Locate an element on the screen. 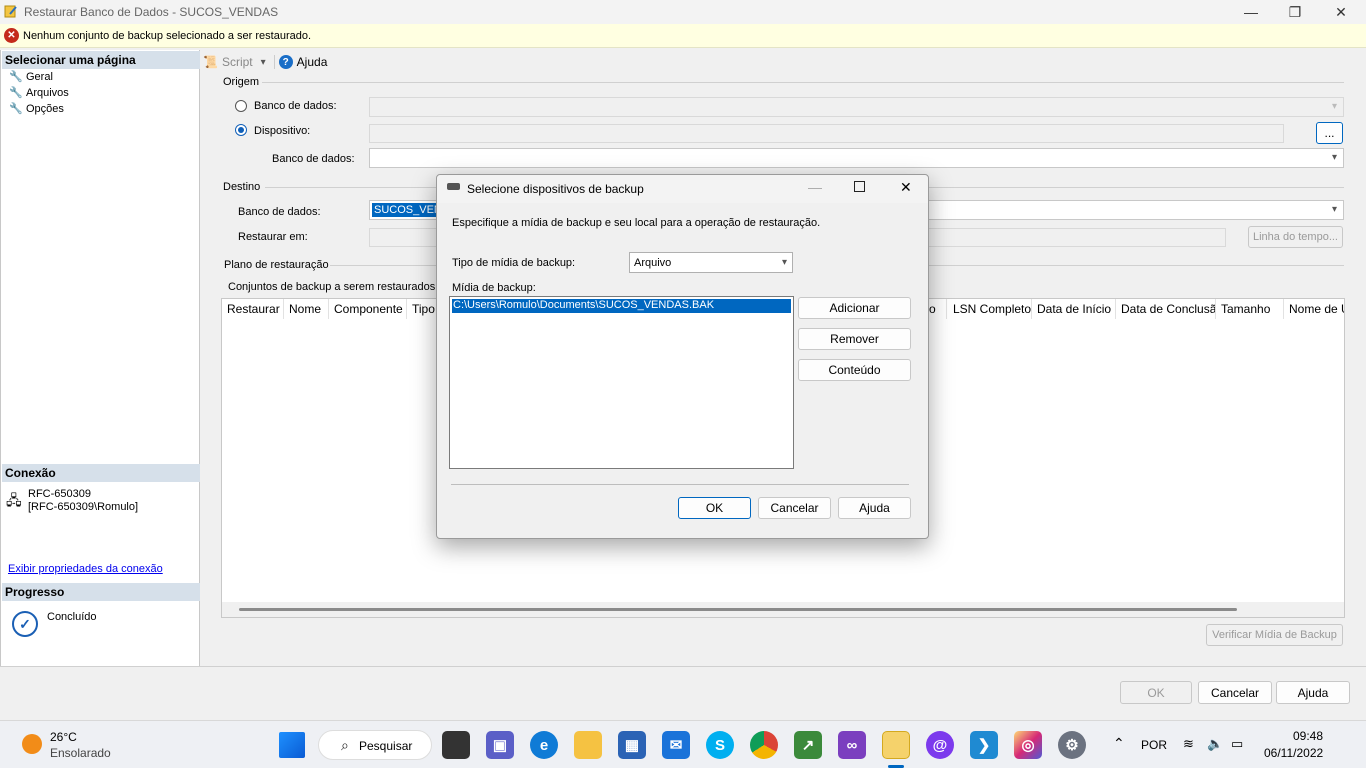 The width and height of the screenshot is (1366, 768). column-header: Tamanho is located at coordinates (1250, 309).